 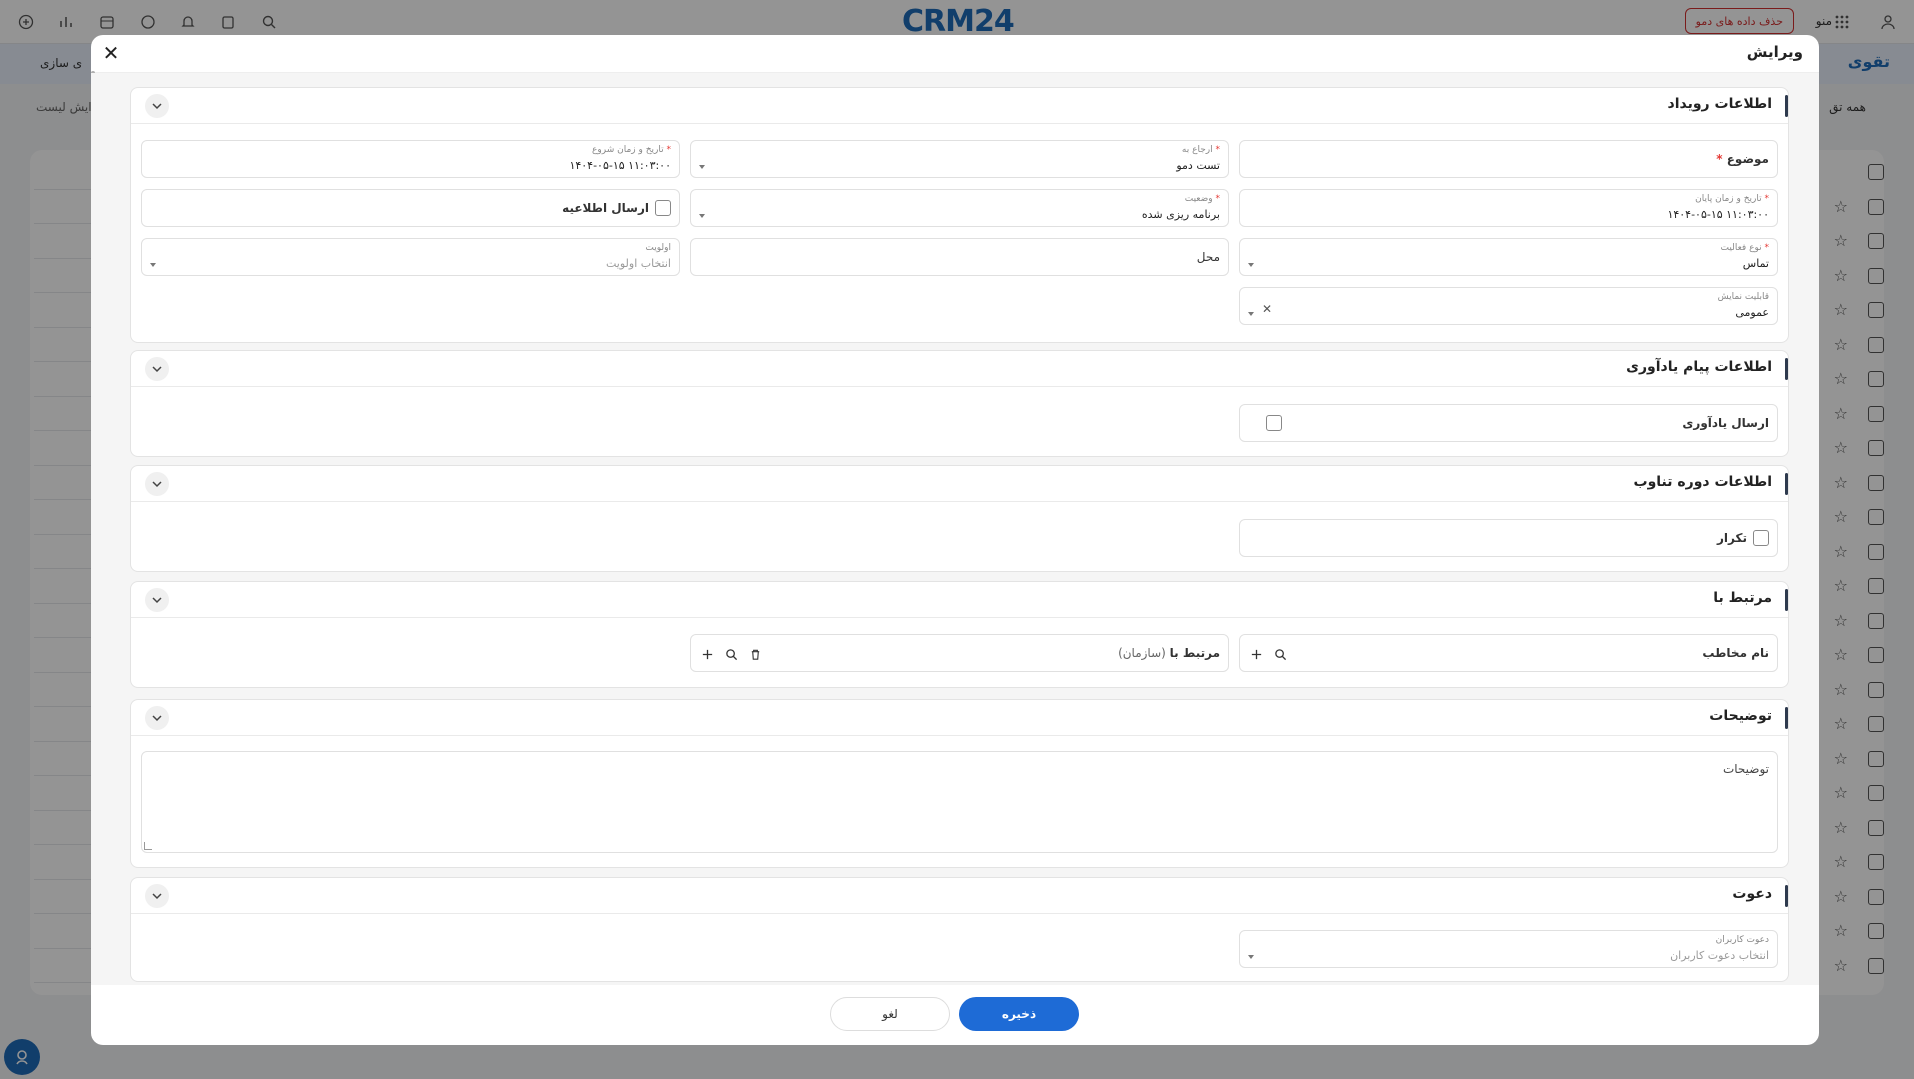 What do you see at coordinates (1747, 159) in the screenshot?
I see `subject-label: موضوع` at bounding box center [1747, 159].